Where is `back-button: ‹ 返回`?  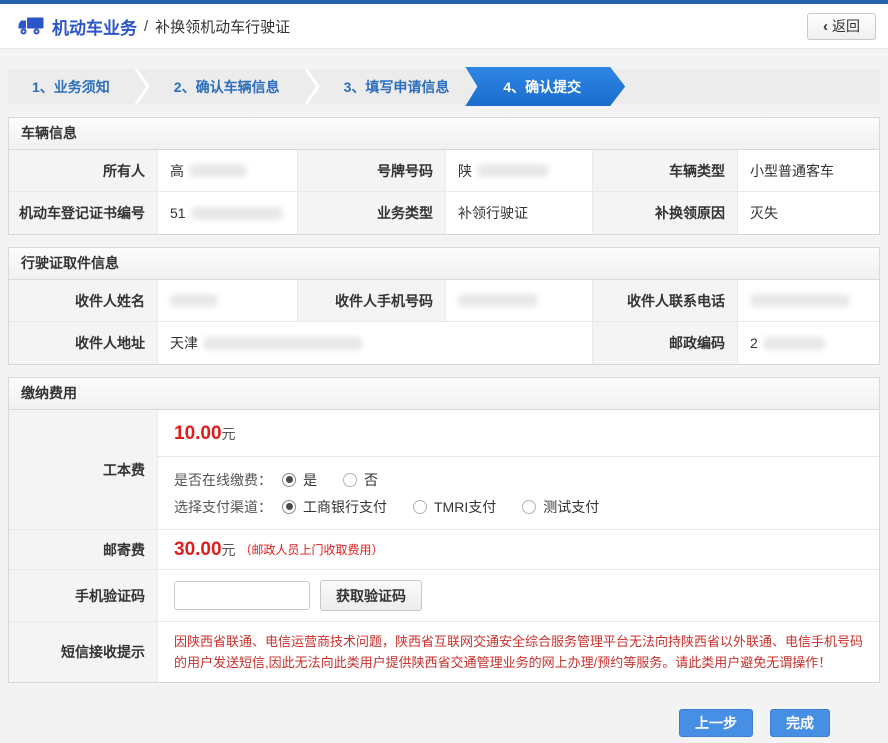 back-button: ‹ 返回 is located at coordinates (841, 26).